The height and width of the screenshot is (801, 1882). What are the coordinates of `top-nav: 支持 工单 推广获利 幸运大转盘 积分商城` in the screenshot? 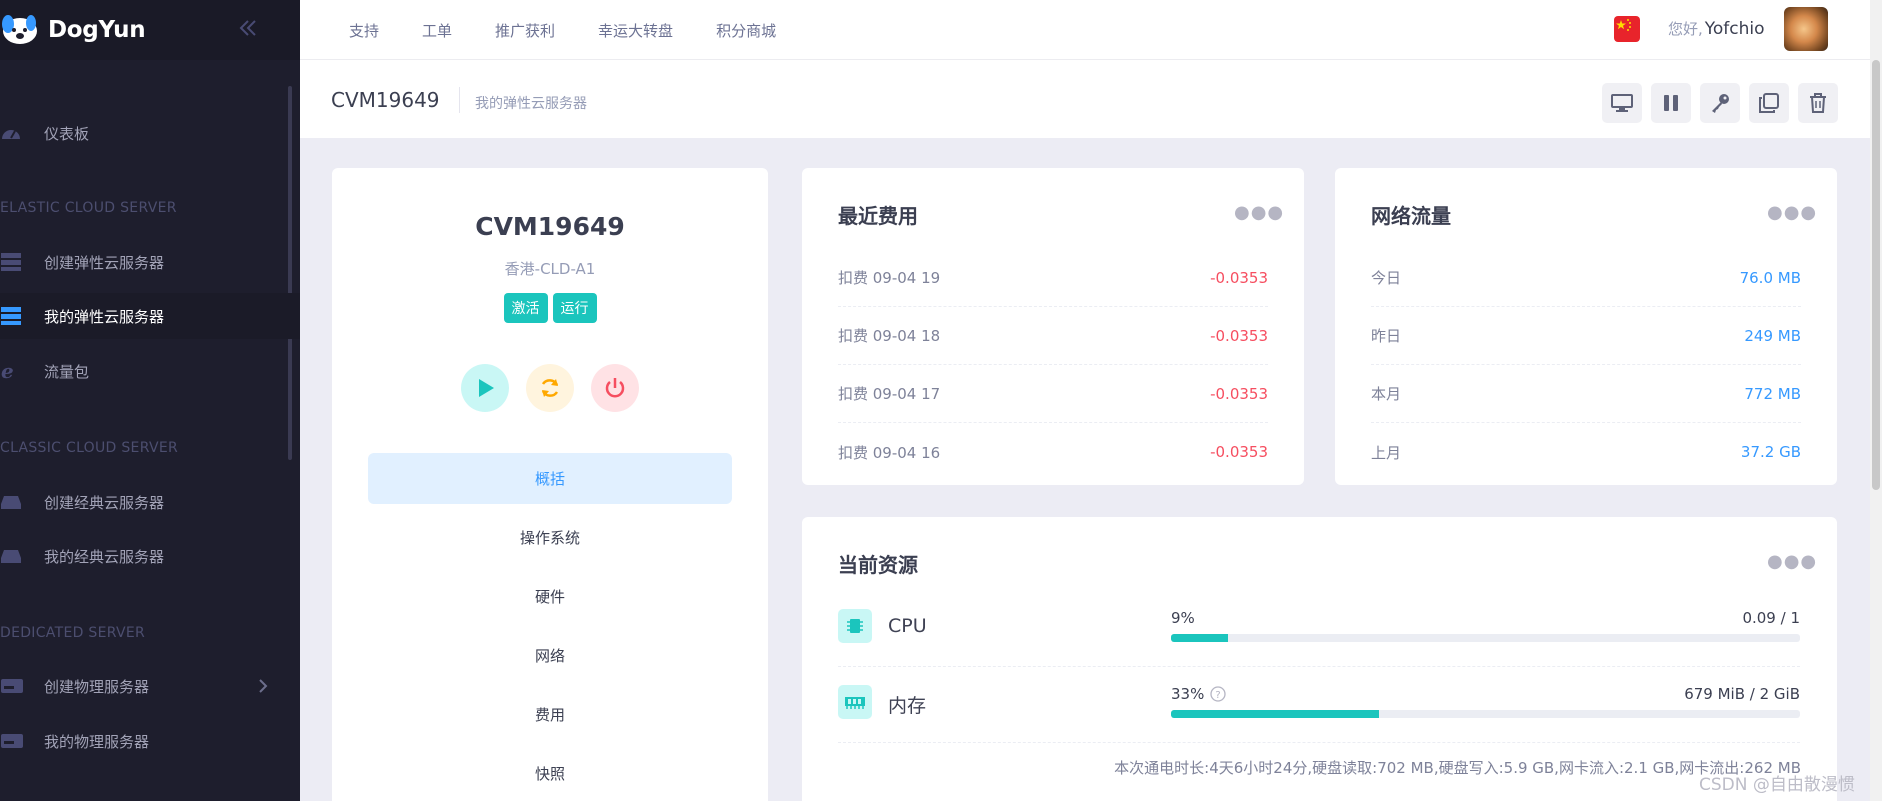 It's located at (584, 30).